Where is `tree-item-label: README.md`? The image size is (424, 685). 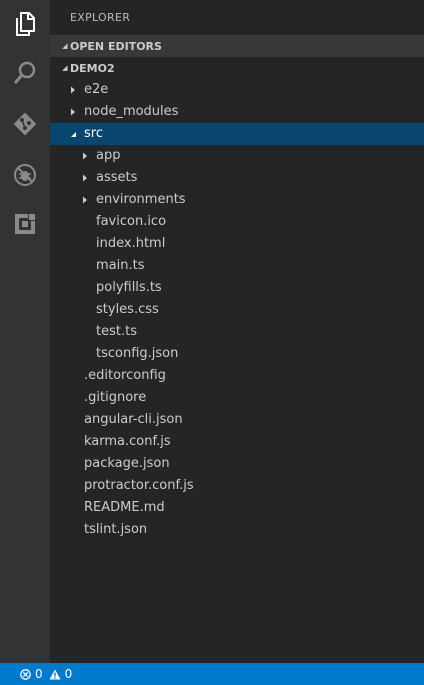 tree-item-label: README.md is located at coordinates (124, 507).